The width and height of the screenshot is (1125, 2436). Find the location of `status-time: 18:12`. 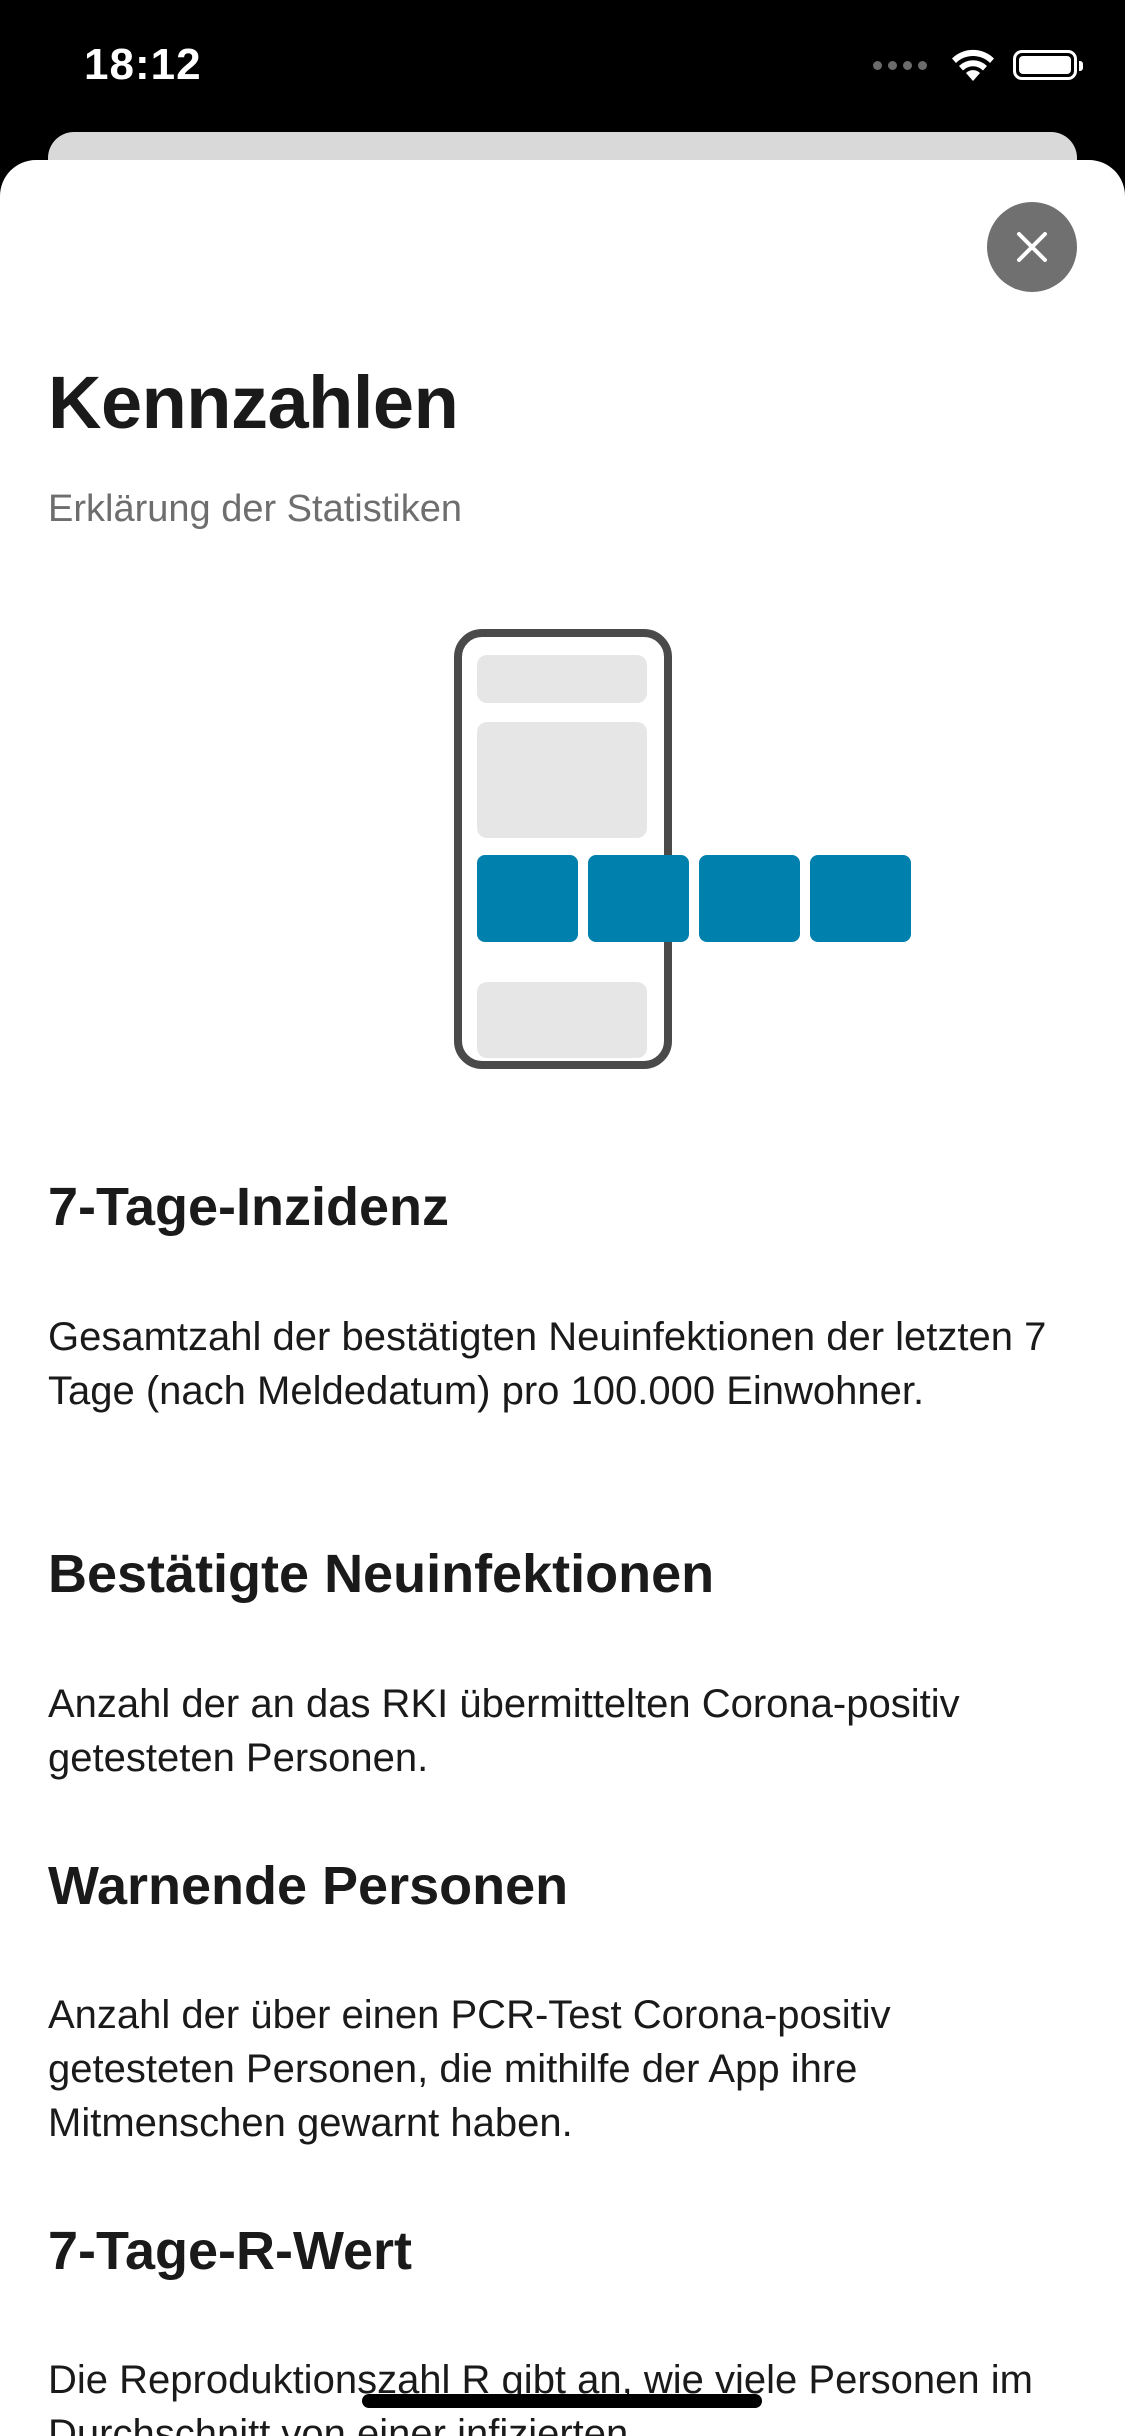

status-time: 18:12 is located at coordinates (143, 64).